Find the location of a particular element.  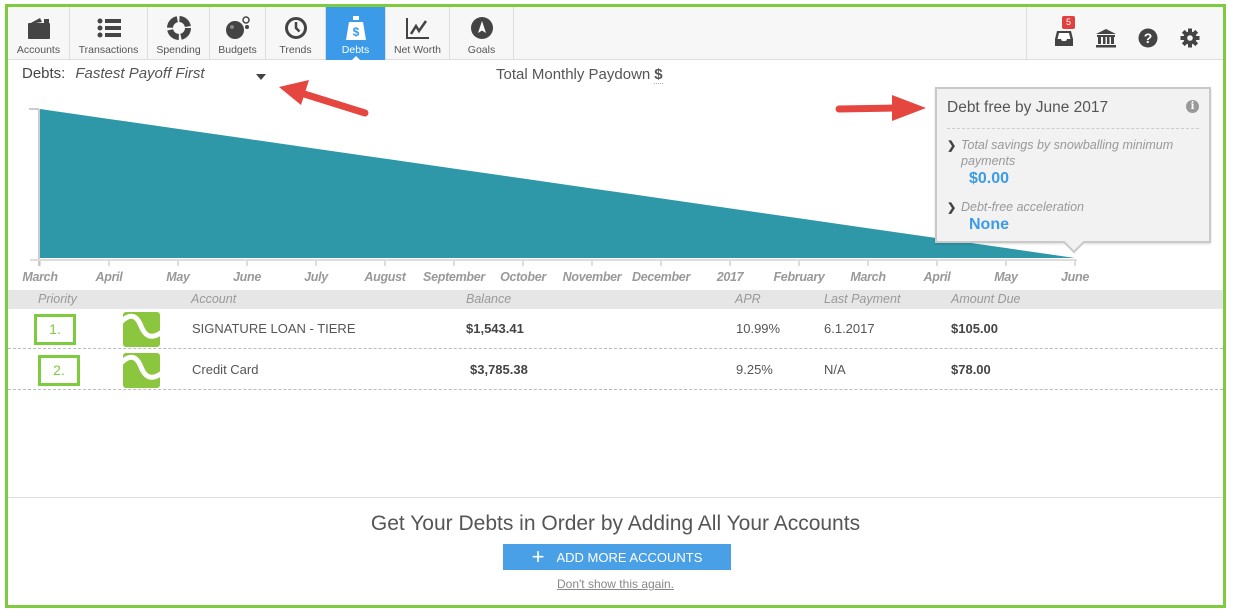

utility-tools: 5 ? is located at coordinates (1127, 33).